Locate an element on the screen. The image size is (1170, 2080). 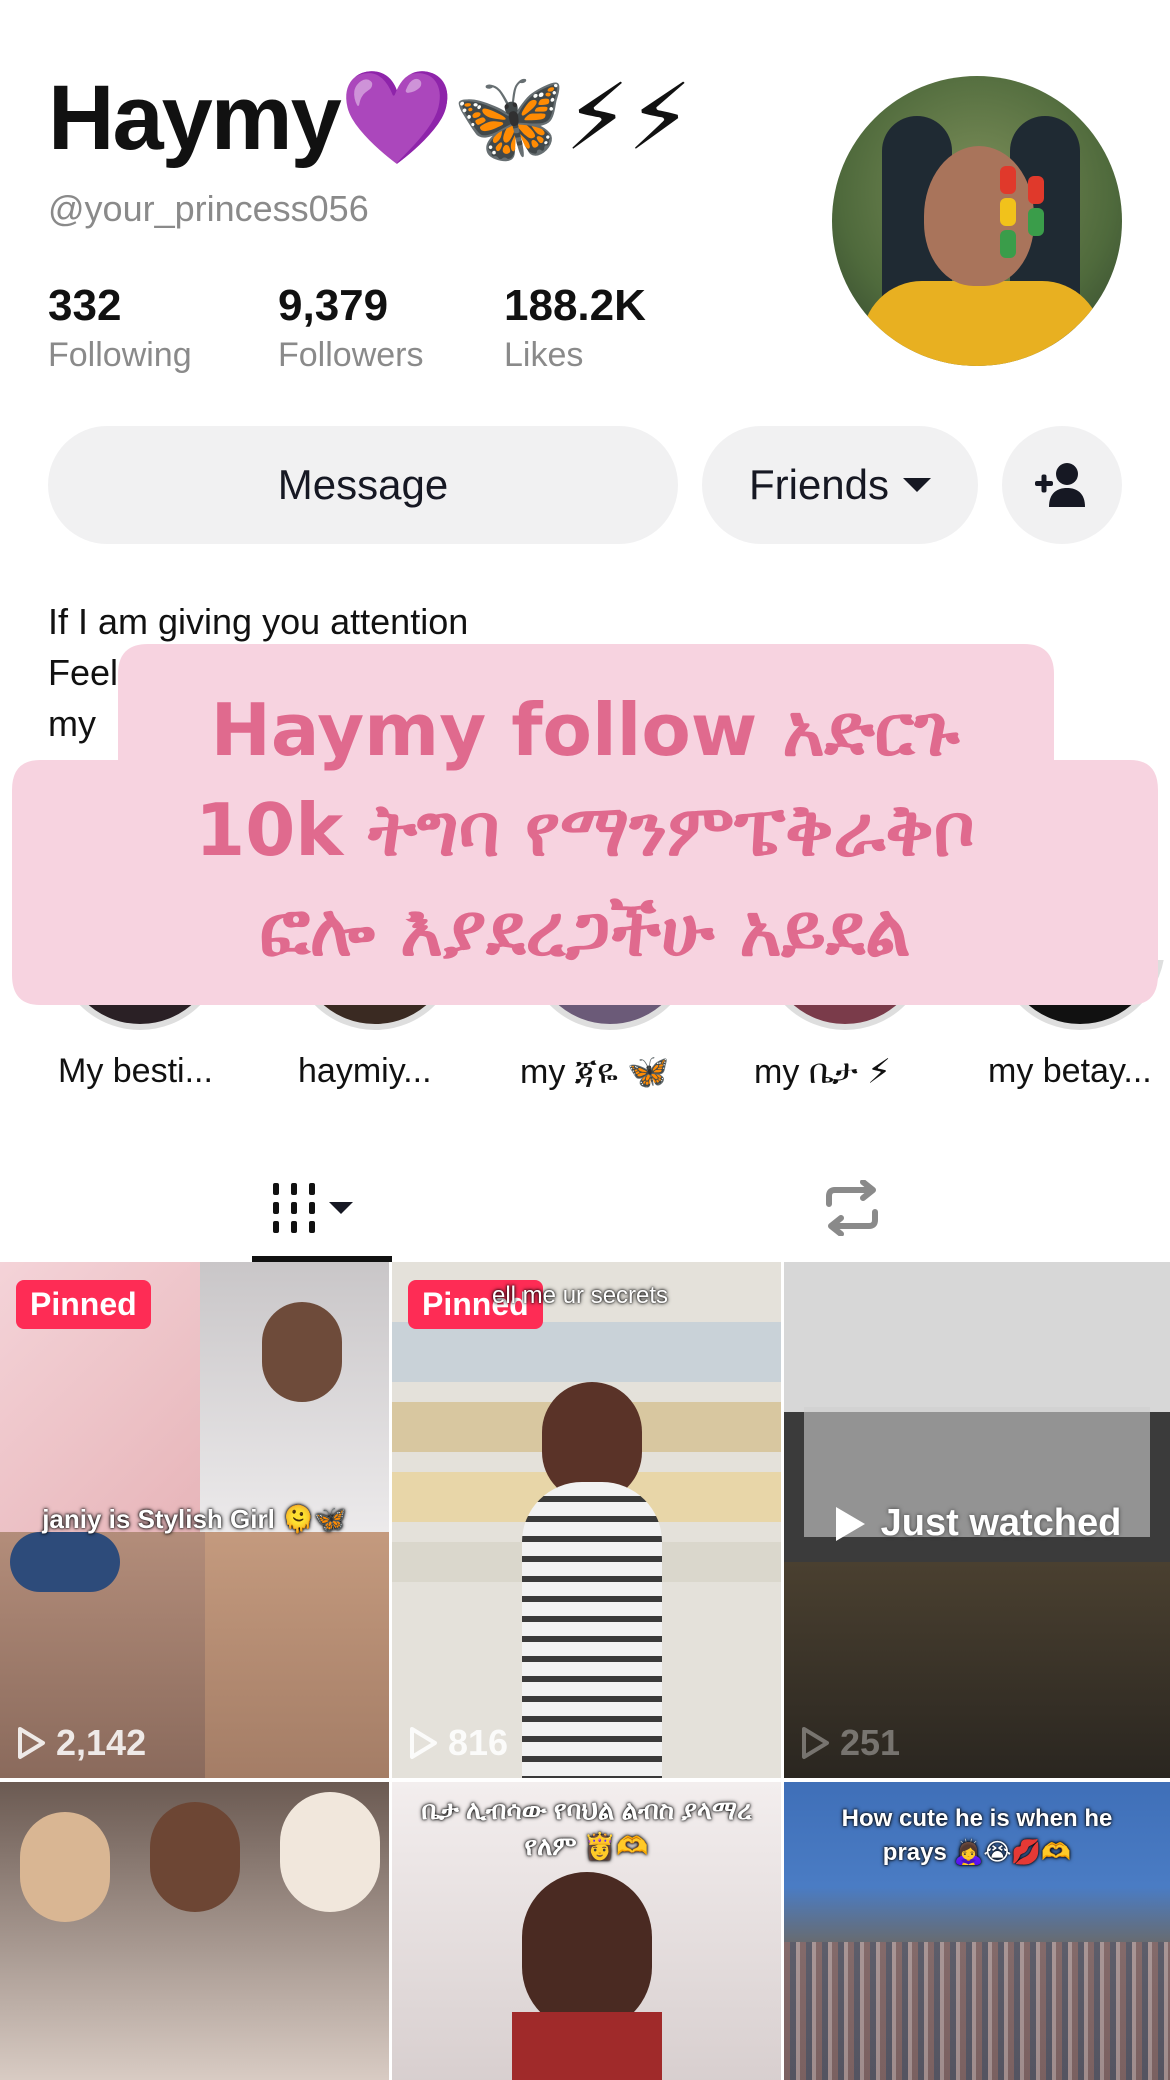
thumb-scene is located at coordinates (297, 1655).